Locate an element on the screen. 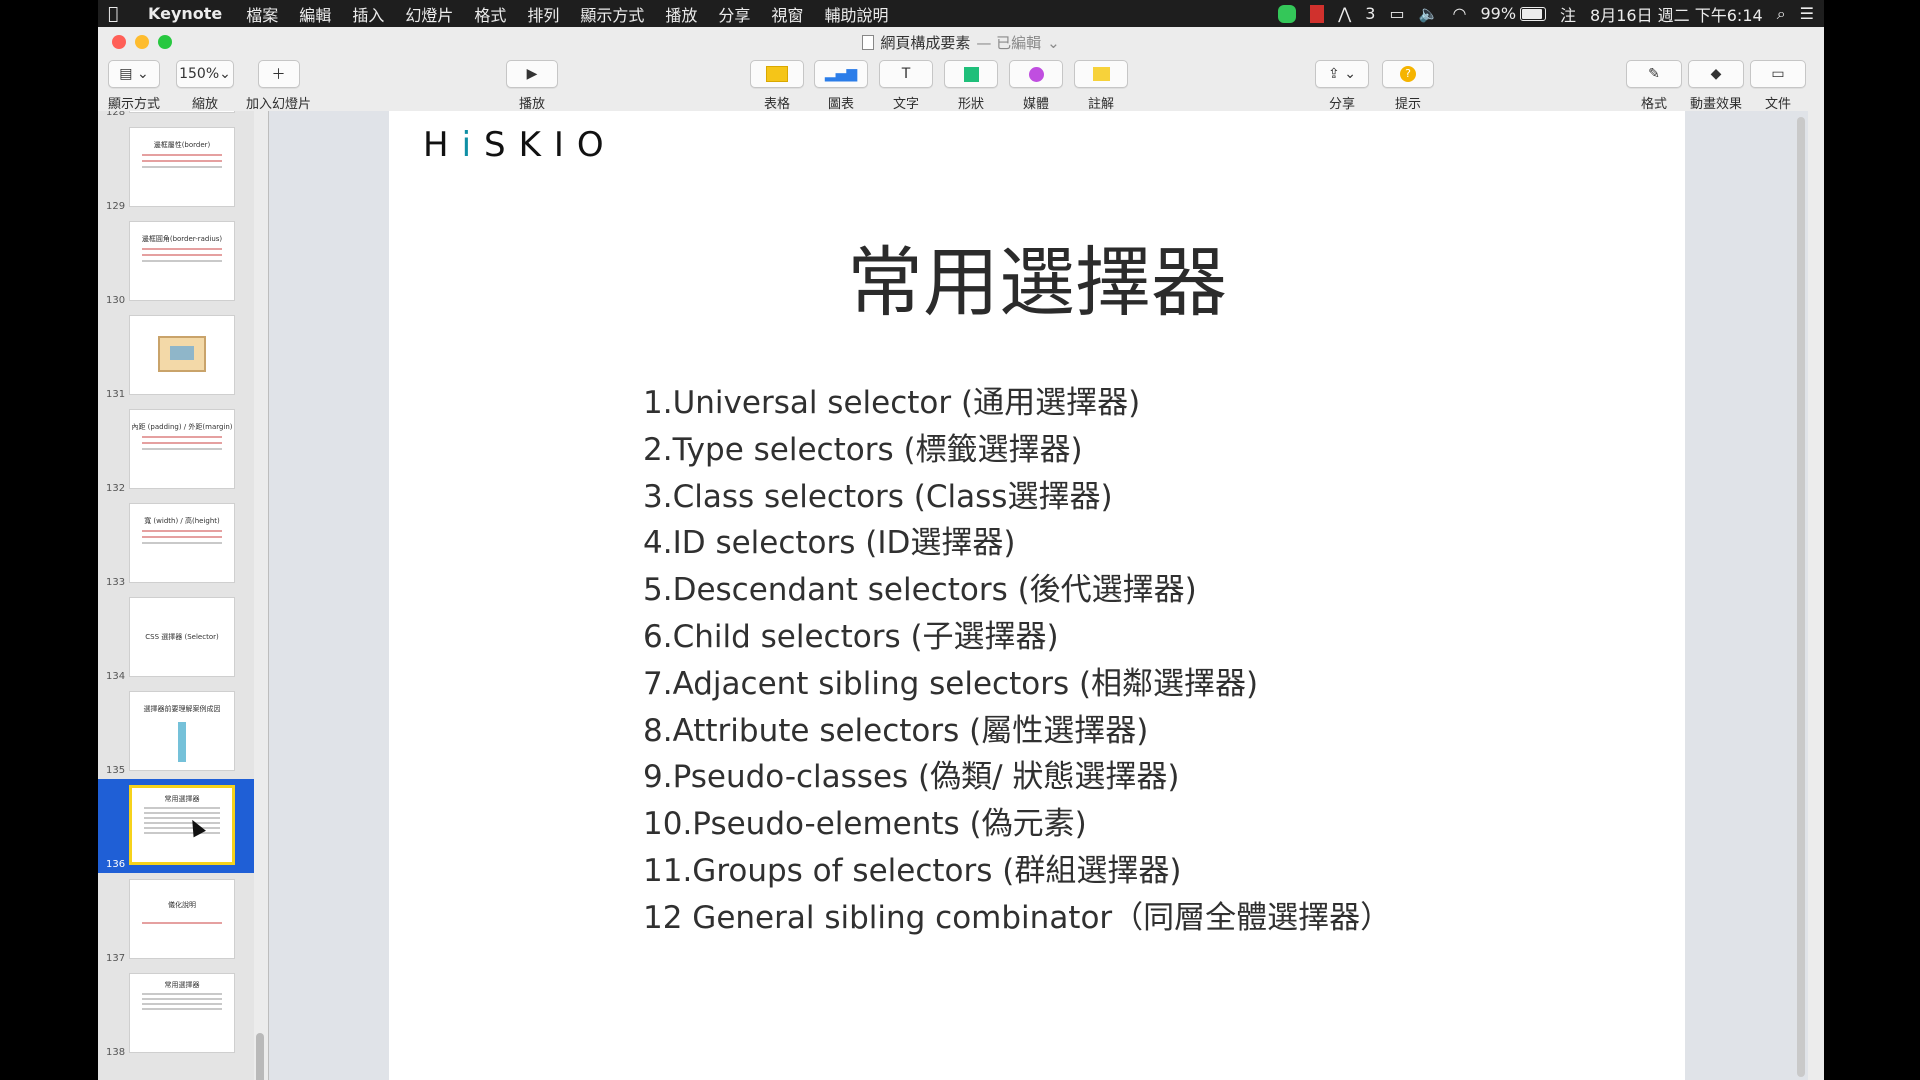 This screenshot has height=1080, width=1920. status-area: ⋀ 3 ▭ 🔈 ◠ 99% 注 8月16日 週二 下午6:14 ⌕ ☰ is located at coordinates (1546, 14).